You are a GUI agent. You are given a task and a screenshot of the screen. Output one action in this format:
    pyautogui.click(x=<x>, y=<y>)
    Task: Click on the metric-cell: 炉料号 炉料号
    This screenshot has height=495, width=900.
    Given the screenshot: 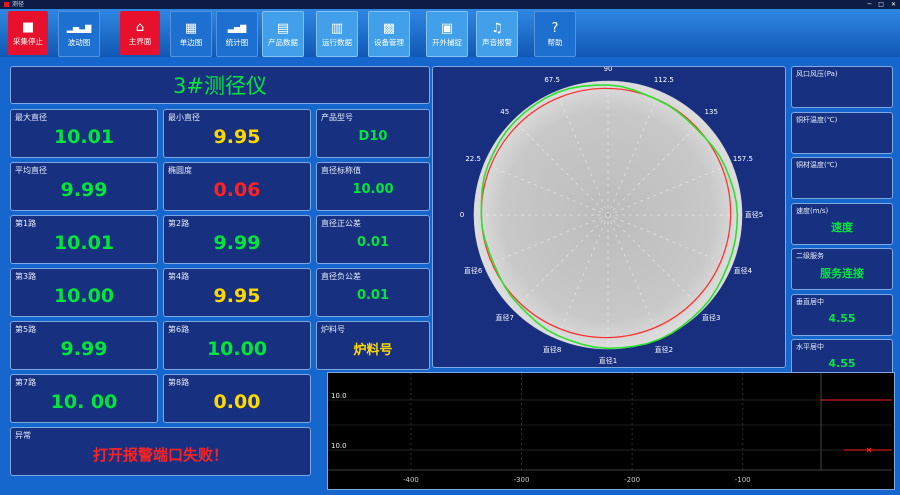 What is the action you would take?
    pyautogui.click(x=373, y=345)
    